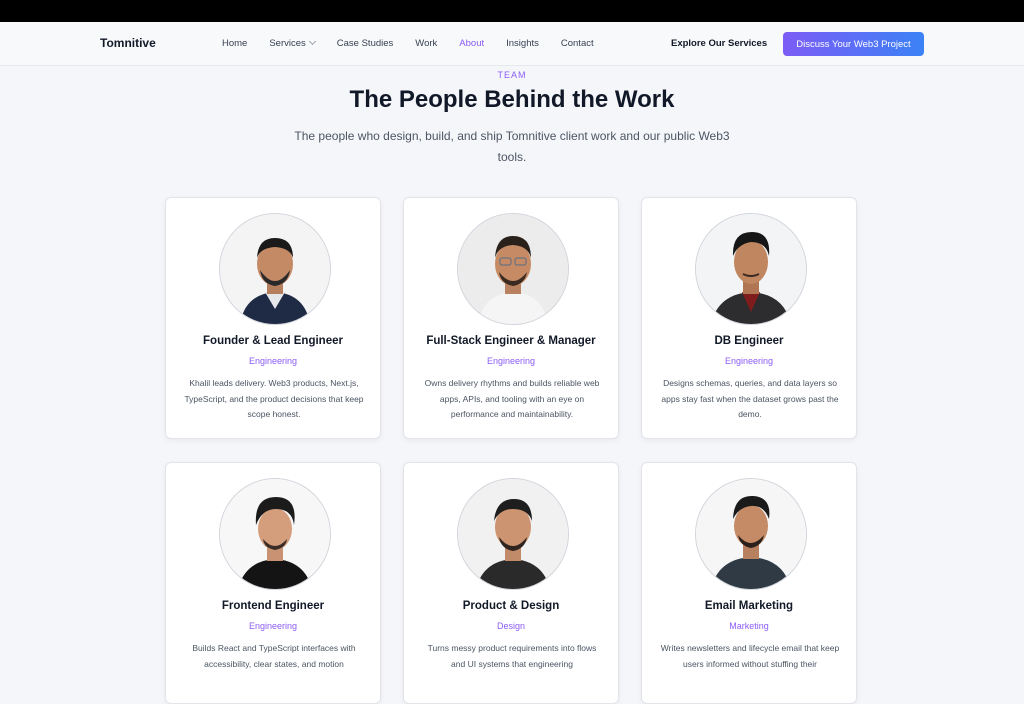 The height and width of the screenshot is (704, 1024). Describe the element at coordinates (273, 341) in the screenshot. I see `member-role: Founder & Lead Engineer` at that location.